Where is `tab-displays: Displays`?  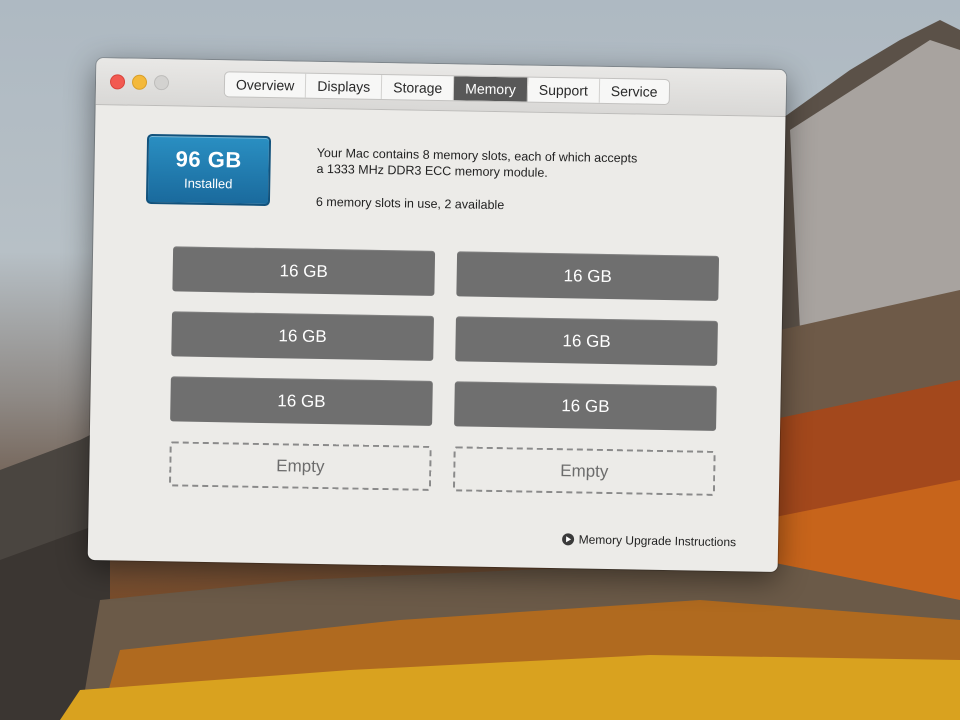 tab-displays: Displays is located at coordinates (344, 86).